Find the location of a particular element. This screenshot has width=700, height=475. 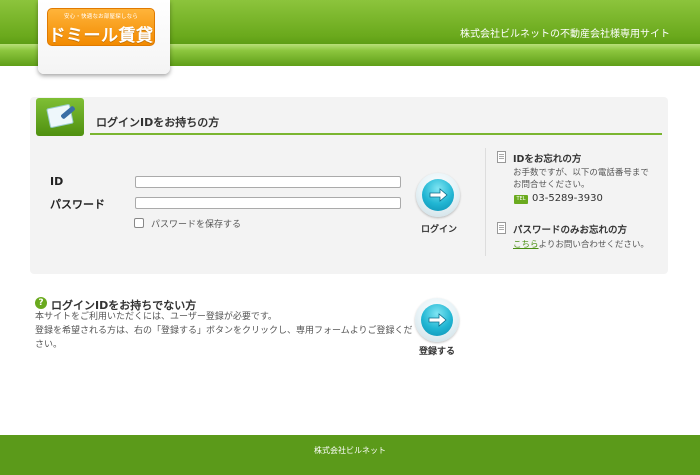

footer-company: 株式会社ビルネット is located at coordinates (350, 450).